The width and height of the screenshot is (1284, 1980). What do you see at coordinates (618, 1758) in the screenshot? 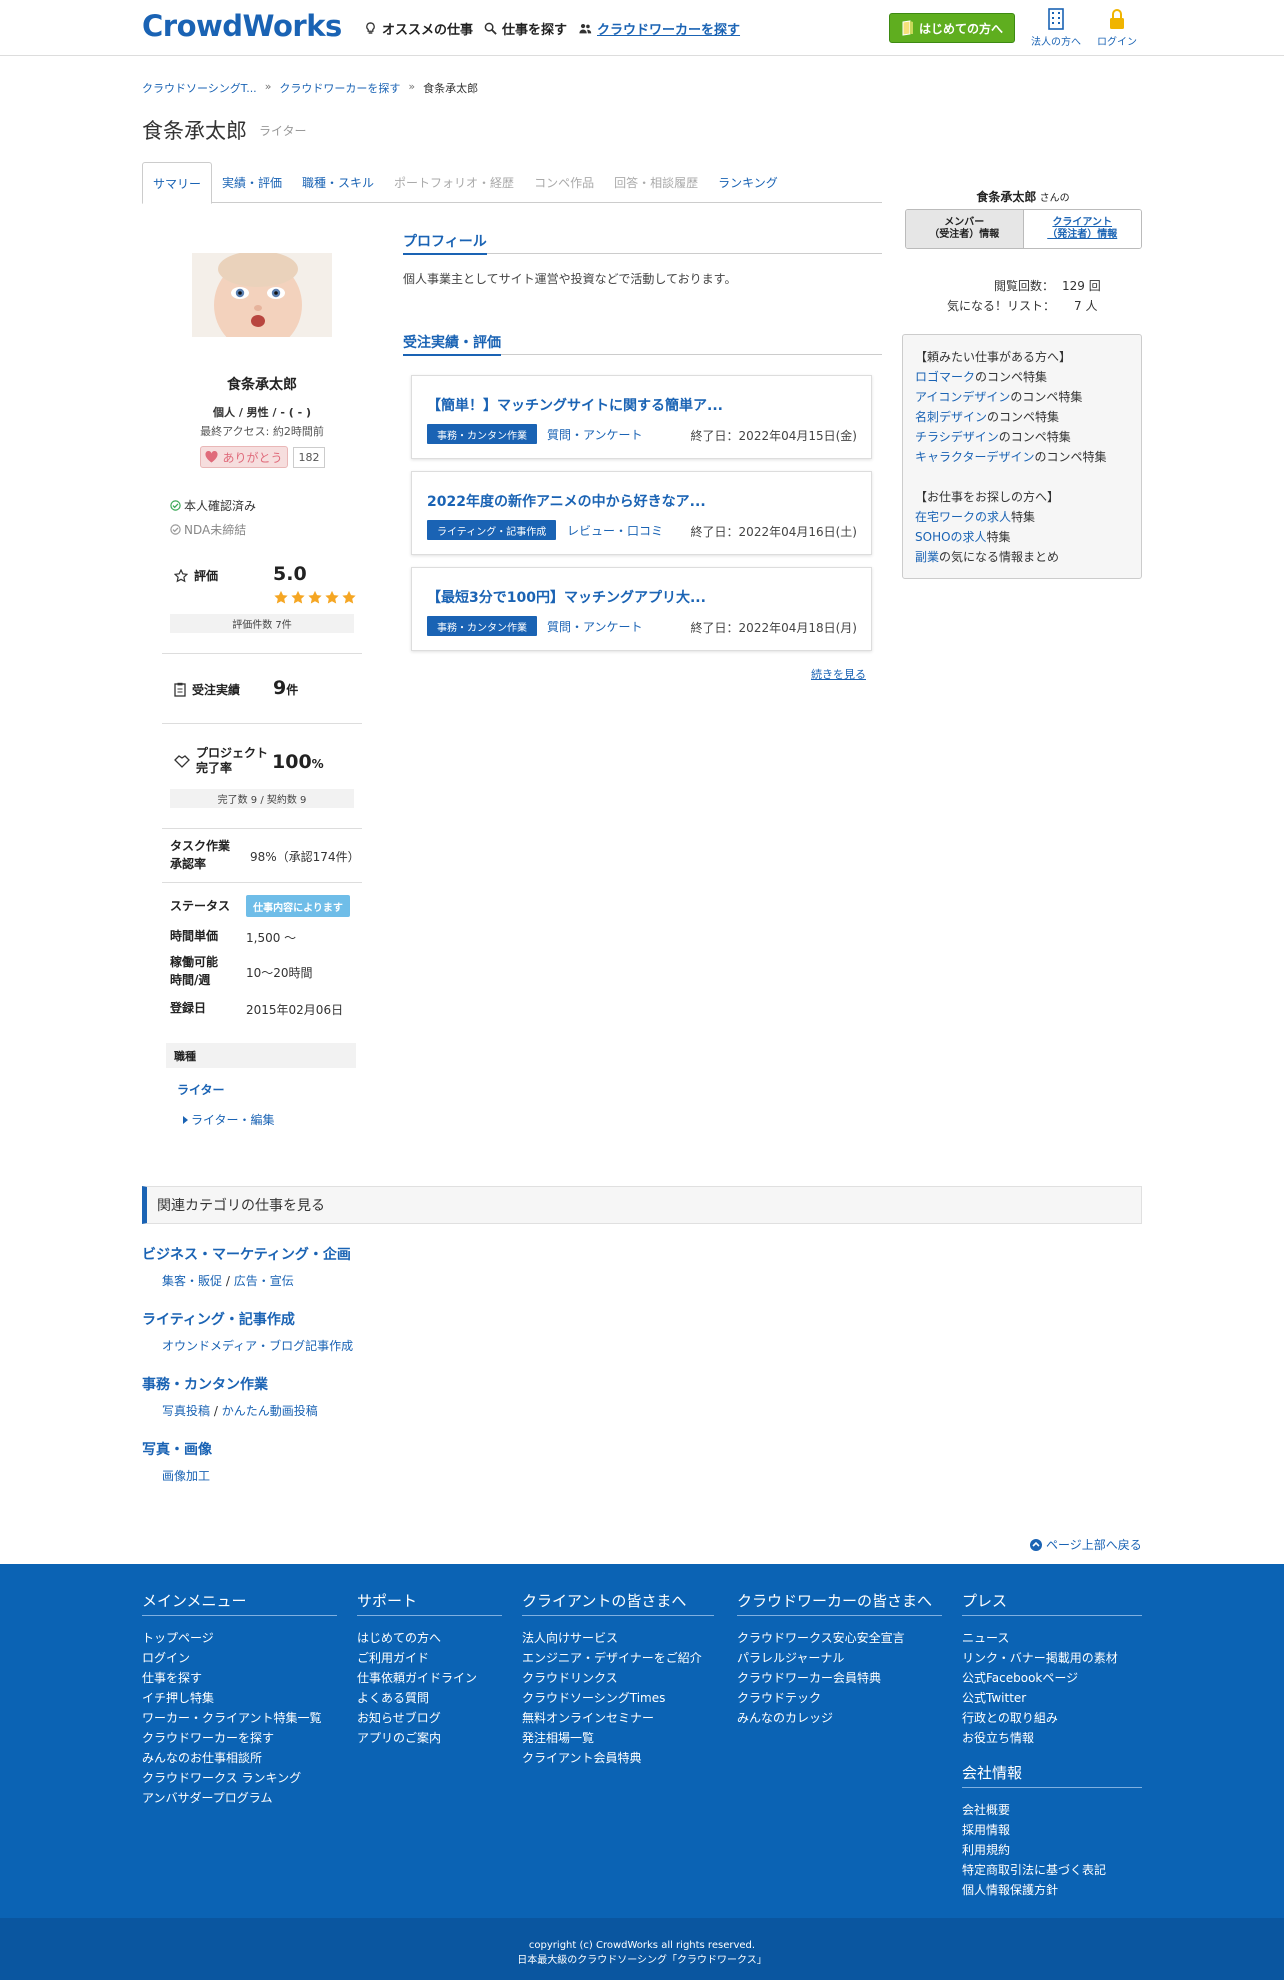
I see `footer-link: クライアント会員特典` at bounding box center [618, 1758].